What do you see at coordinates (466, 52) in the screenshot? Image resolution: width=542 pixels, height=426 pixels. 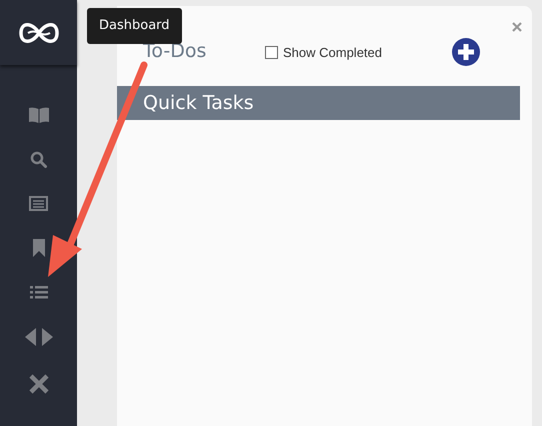 I see `add-icon` at bounding box center [466, 52].